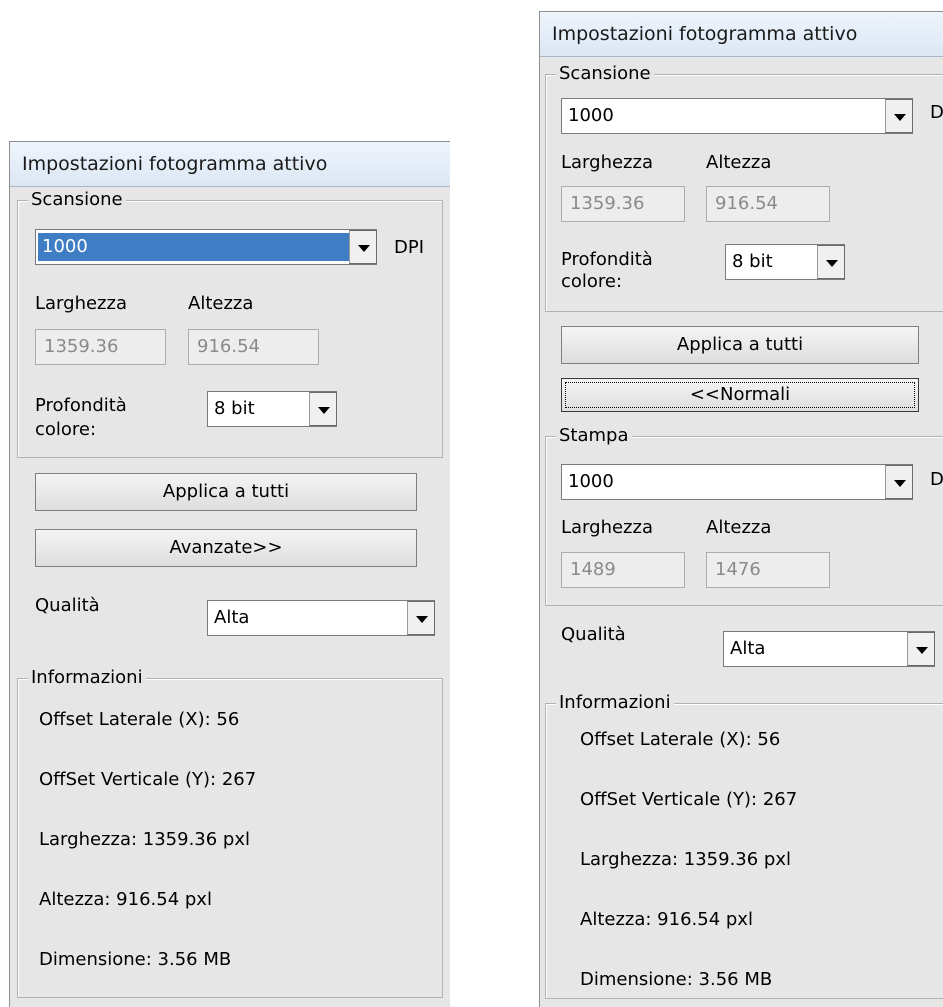 This screenshot has height=1007, width=943. What do you see at coordinates (936, 479) in the screenshot?
I see `print-dpi-unit: DPI` at bounding box center [936, 479].